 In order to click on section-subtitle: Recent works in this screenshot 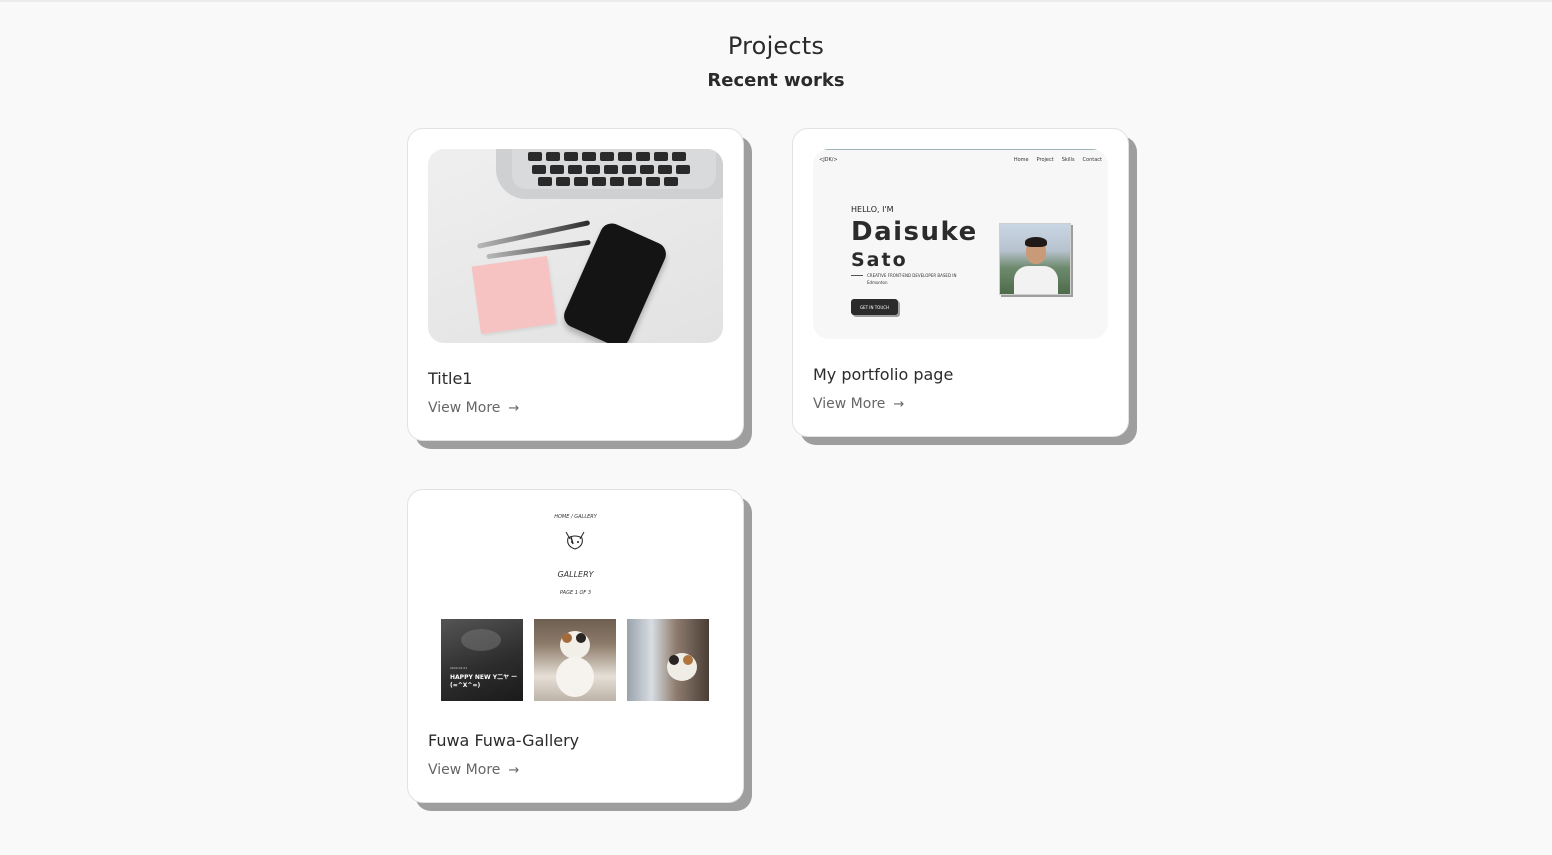, I will do `click(776, 80)`.